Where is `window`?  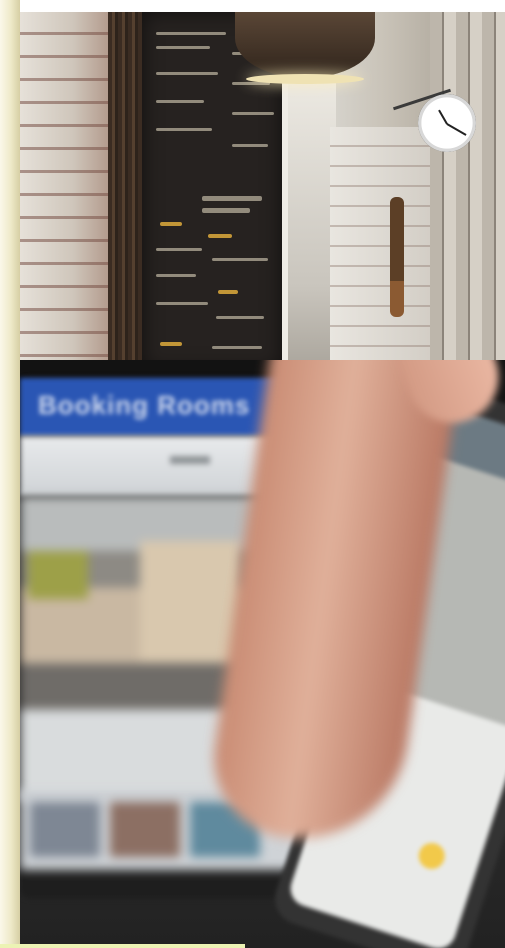 window is located at coordinates (309, 228).